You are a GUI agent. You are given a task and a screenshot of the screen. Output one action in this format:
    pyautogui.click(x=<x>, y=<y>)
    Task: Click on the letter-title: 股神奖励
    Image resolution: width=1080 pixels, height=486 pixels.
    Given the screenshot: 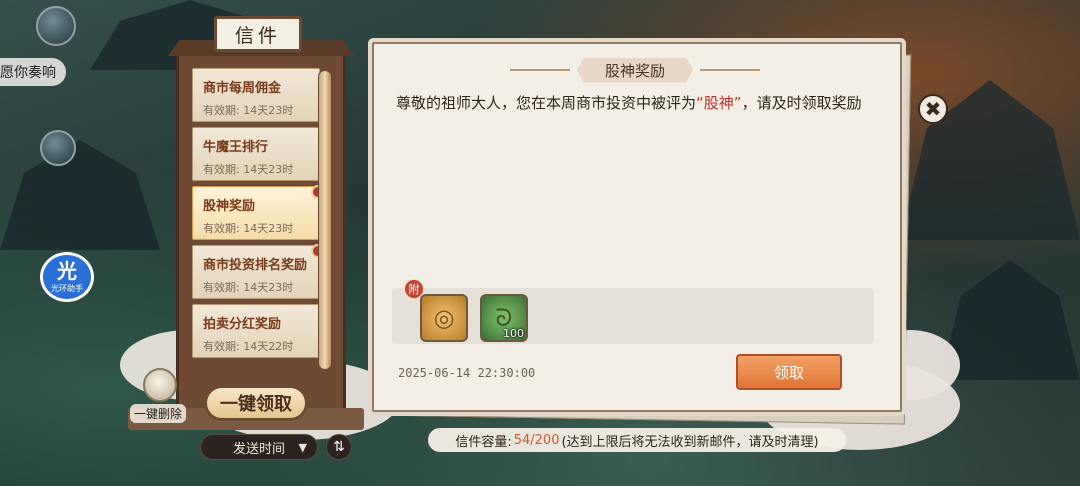 What is the action you would take?
    pyautogui.click(x=634, y=70)
    